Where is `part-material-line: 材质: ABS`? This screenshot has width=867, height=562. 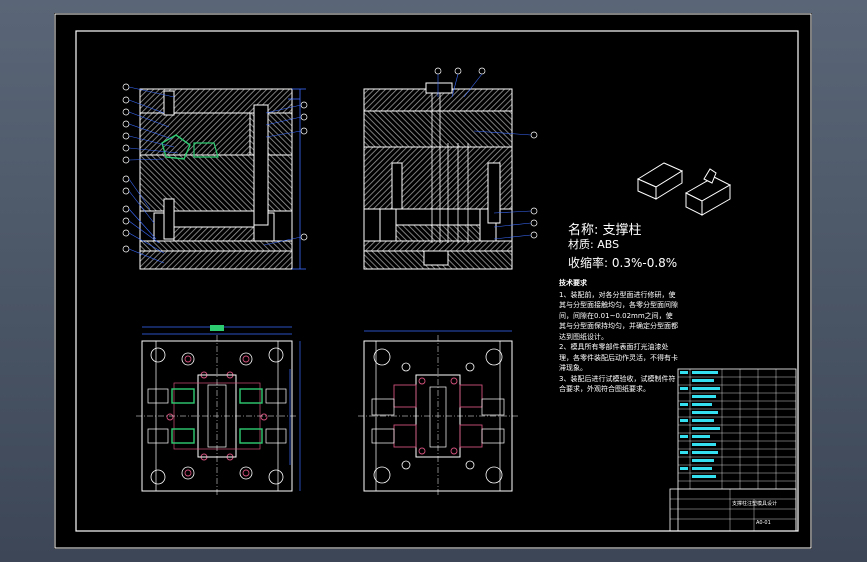
part-material-line: 材质: ABS is located at coordinates (593, 244).